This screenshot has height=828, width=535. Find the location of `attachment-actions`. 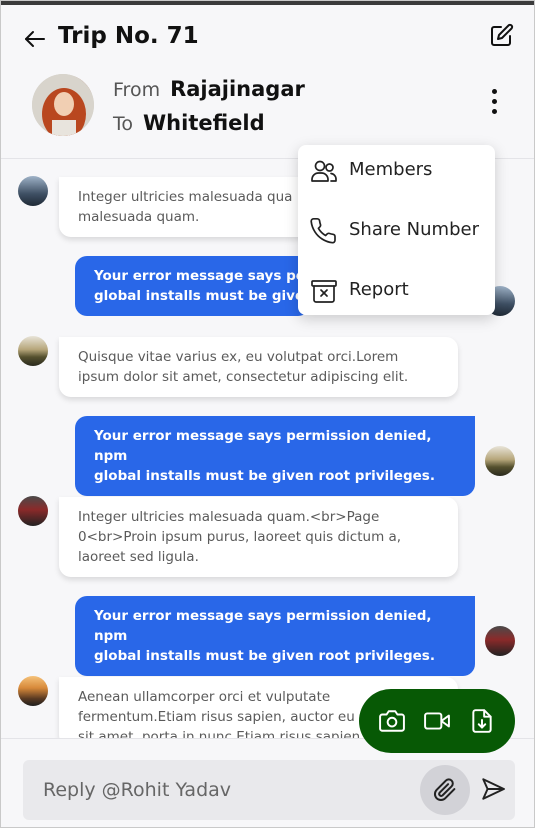

attachment-actions is located at coordinates (437, 721).